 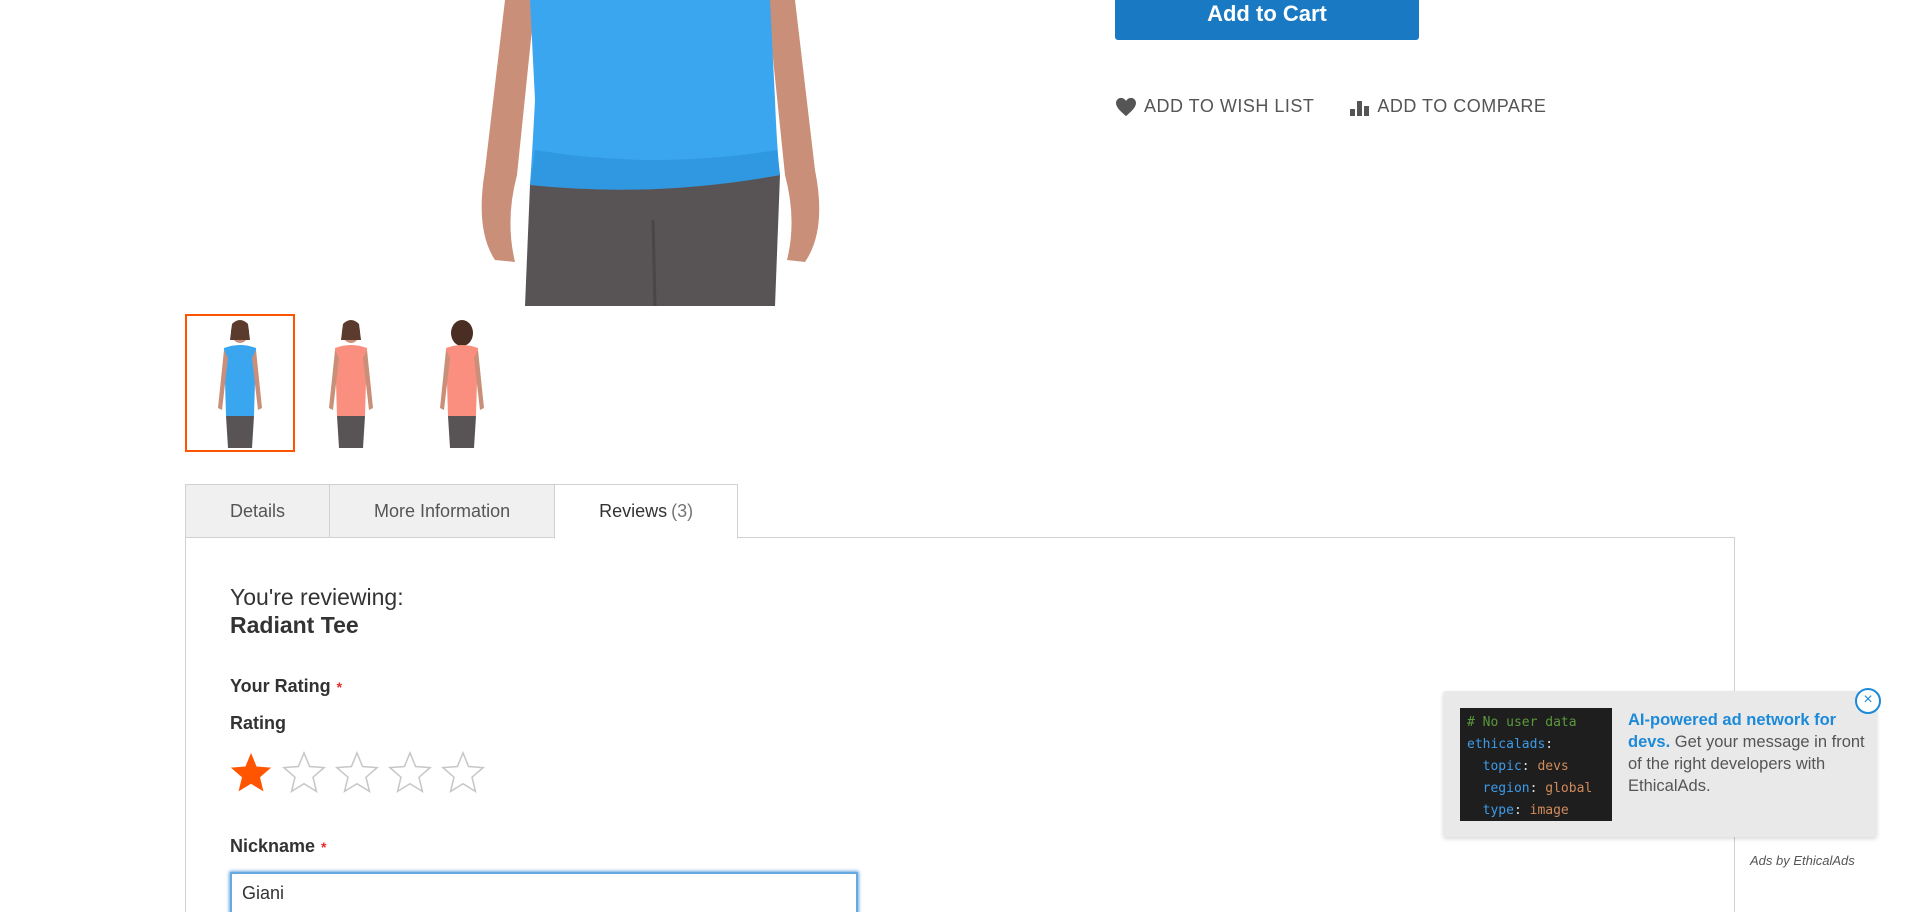 What do you see at coordinates (1530, 788) in the screenshot?
I see `ad-code-line: region: global` at bounding box center [1530, 788].